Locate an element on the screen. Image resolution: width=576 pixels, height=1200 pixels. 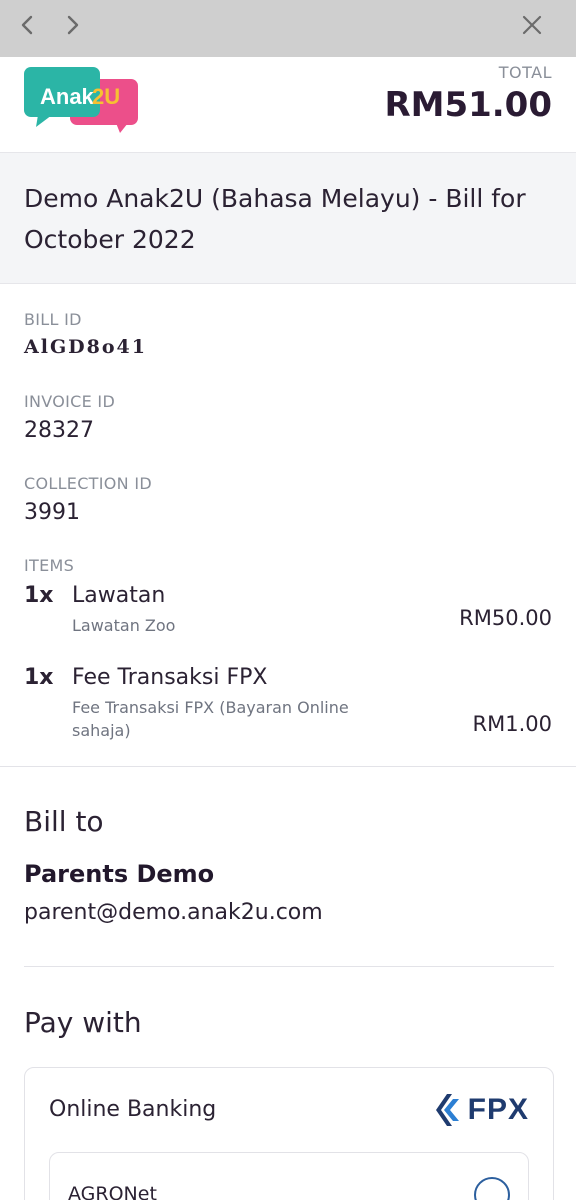
collection-id-value: 3991 is located at coordinates (52, 512).